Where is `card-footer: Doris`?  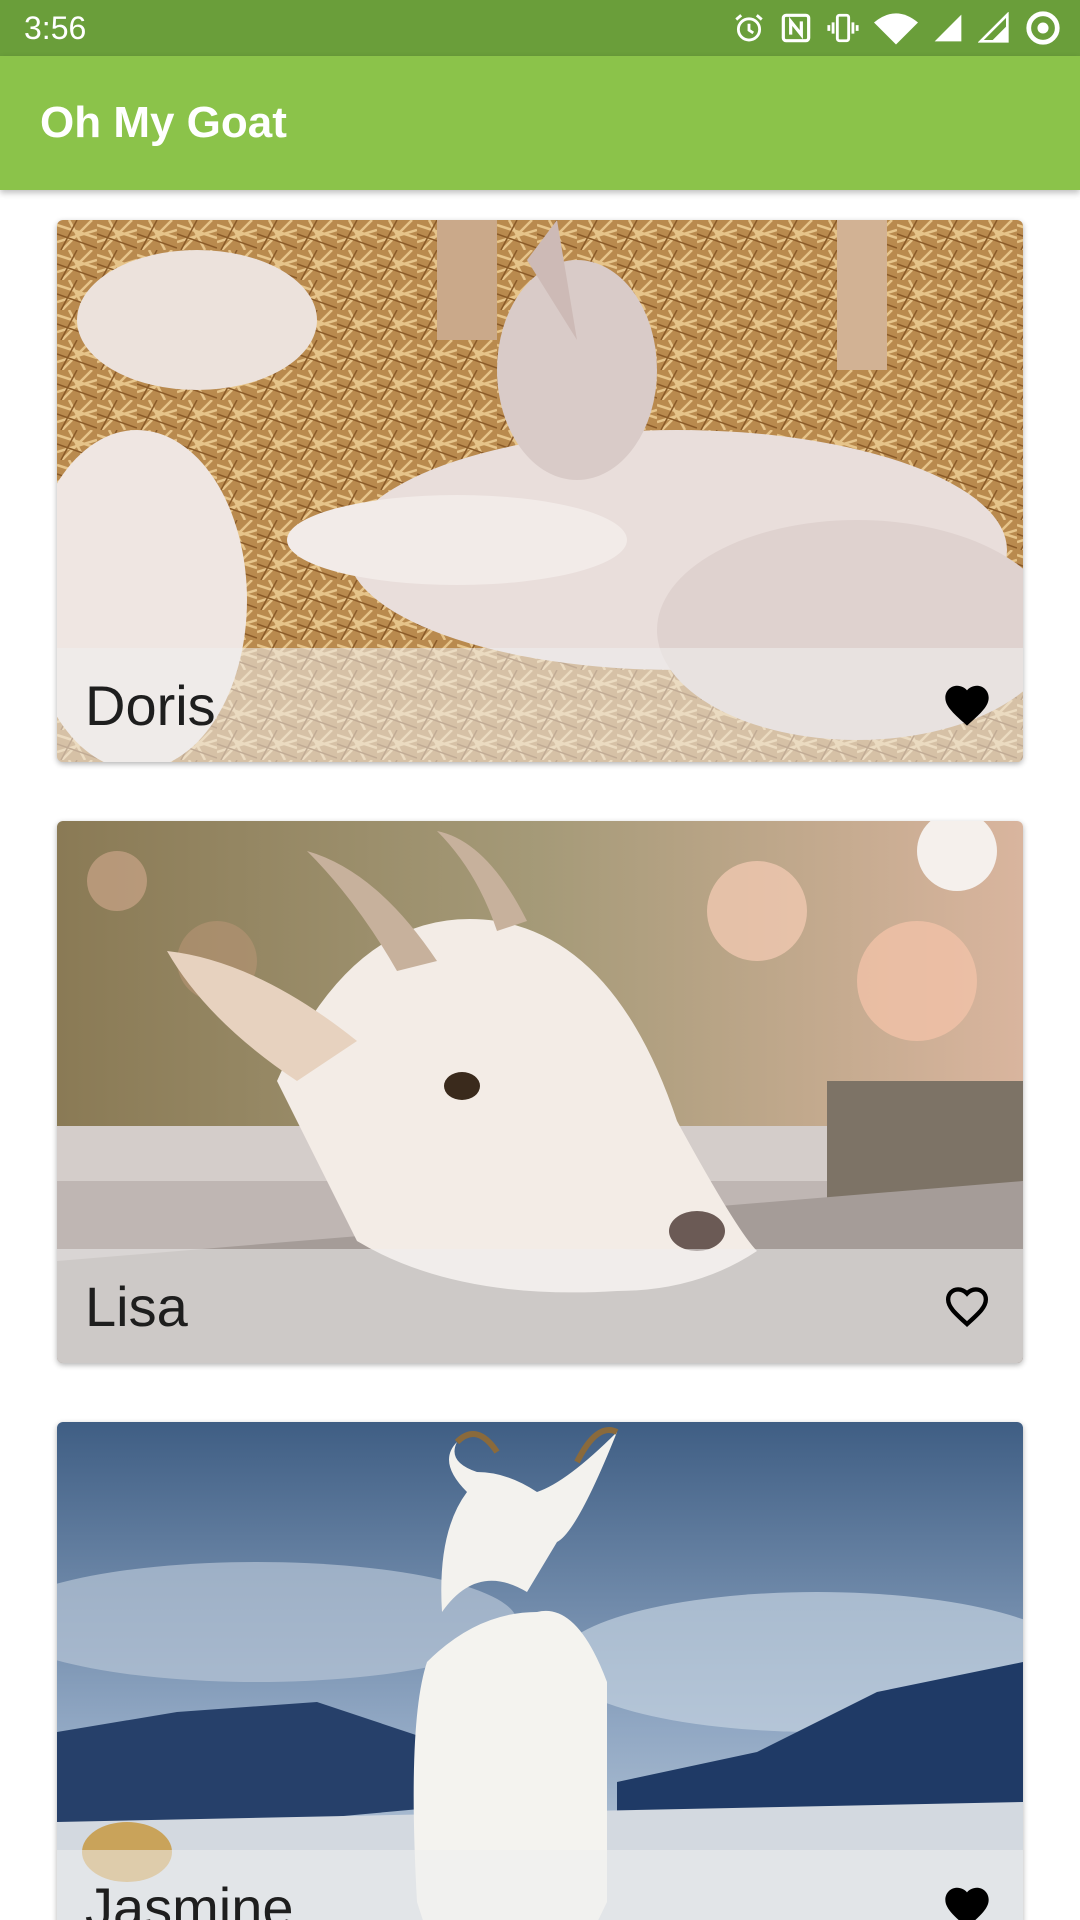
card-footer: Doris is located at coordinates (540, 705).